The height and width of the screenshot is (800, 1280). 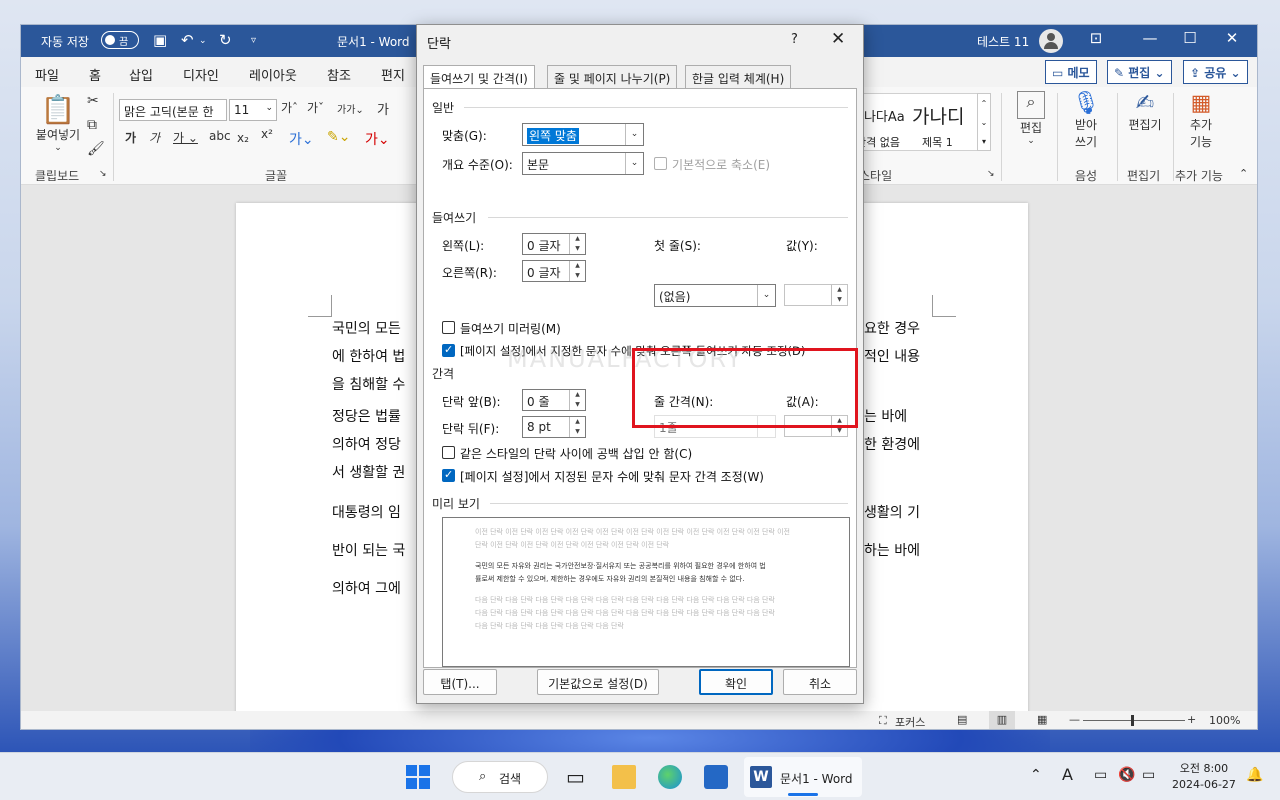 What do you see at coordinates (130, 137) in the screenshot?
I see `bold-icon: 가` at bounding box center [130, 137].